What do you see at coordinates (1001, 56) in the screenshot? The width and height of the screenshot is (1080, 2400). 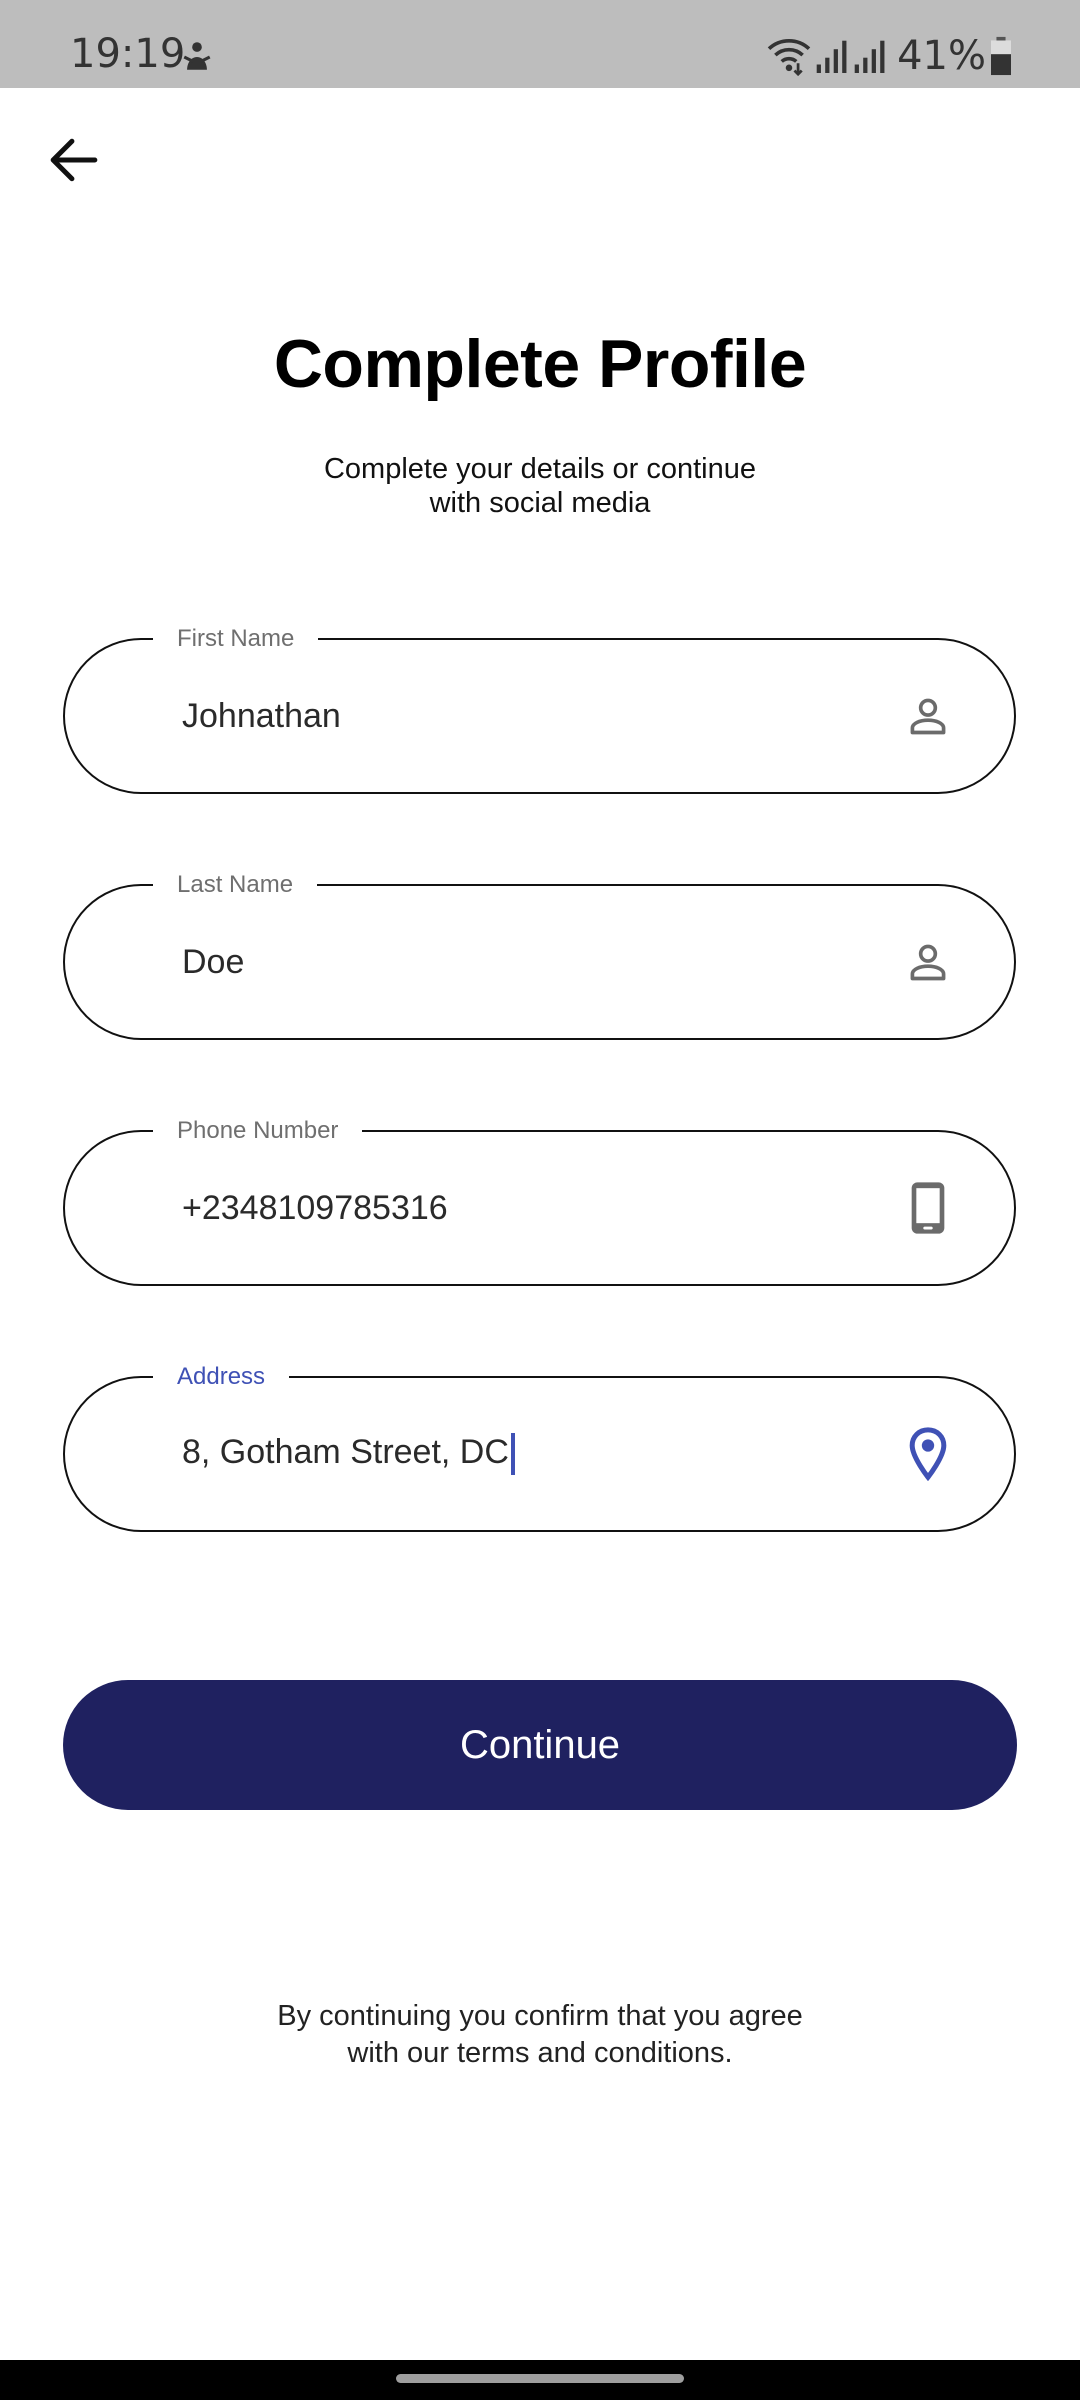 I see `battery-icon` at bounding box center [1001, 56].